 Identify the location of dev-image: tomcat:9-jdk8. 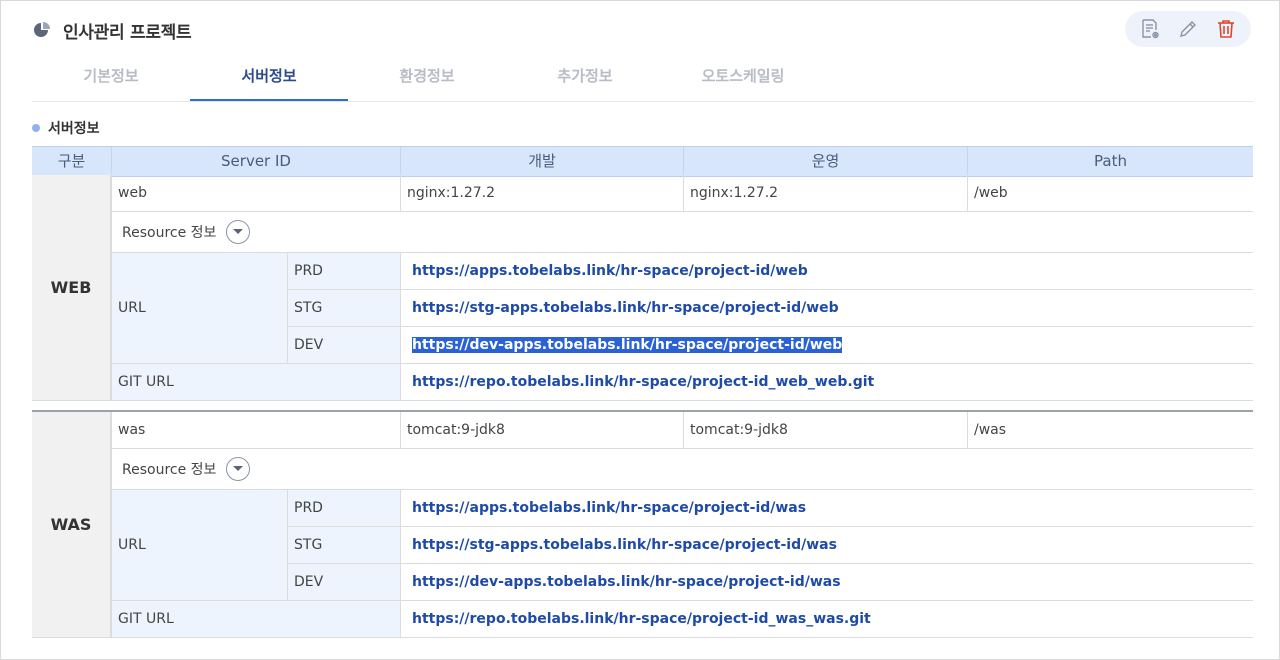
(456, 430).